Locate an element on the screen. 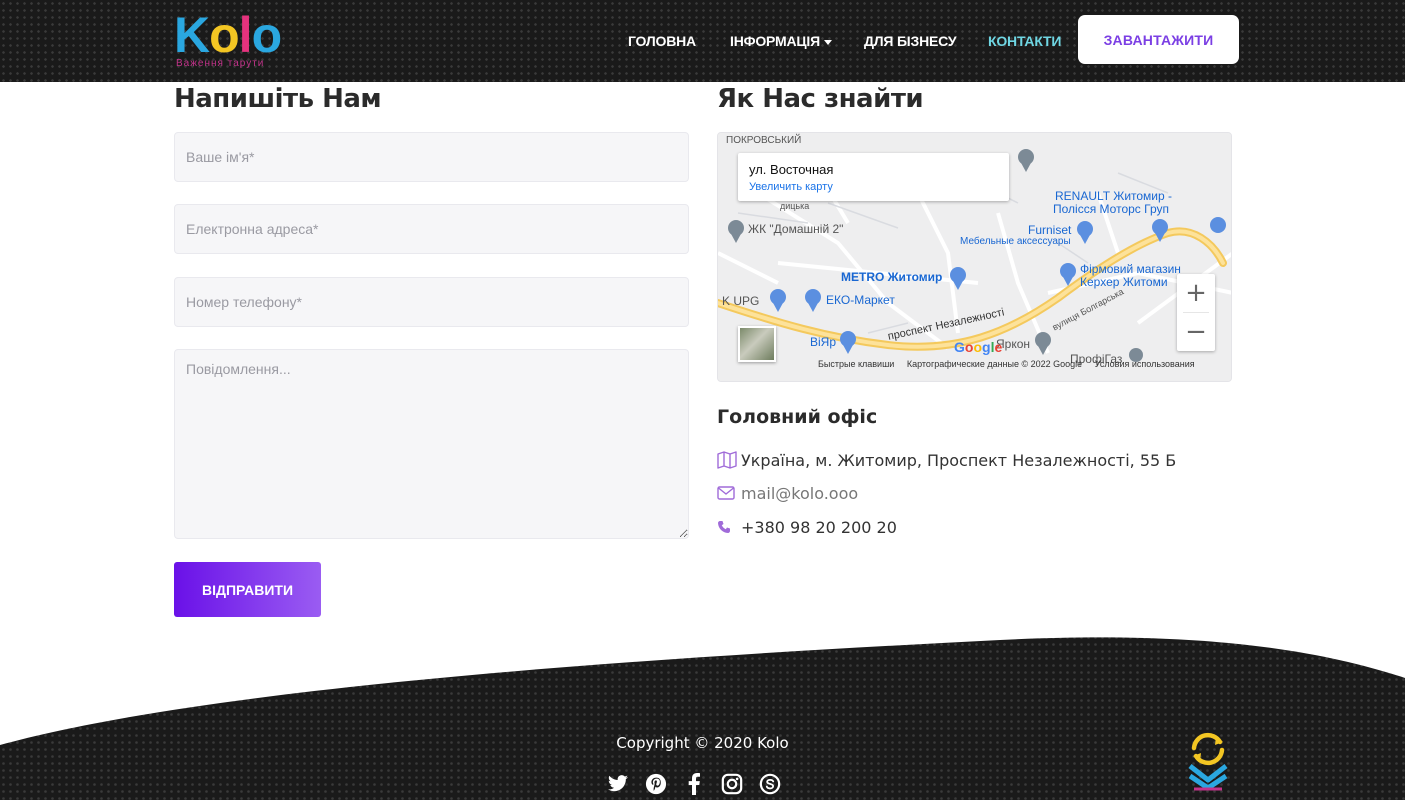 This screenshot has height=800, width=1405. phone-input is located at coordinates (431, 302).